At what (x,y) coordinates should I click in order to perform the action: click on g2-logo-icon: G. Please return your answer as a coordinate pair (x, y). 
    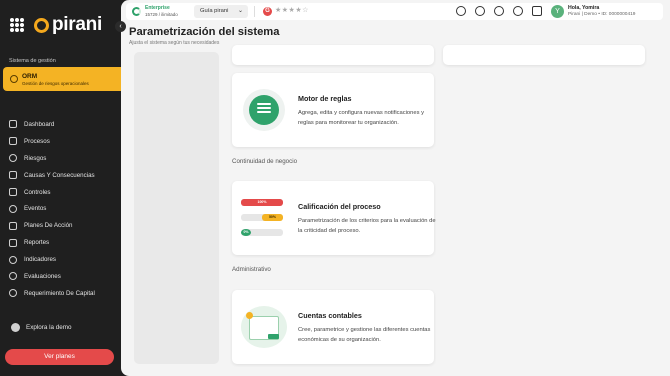
    Looking at the image, I should click on (267, 11).